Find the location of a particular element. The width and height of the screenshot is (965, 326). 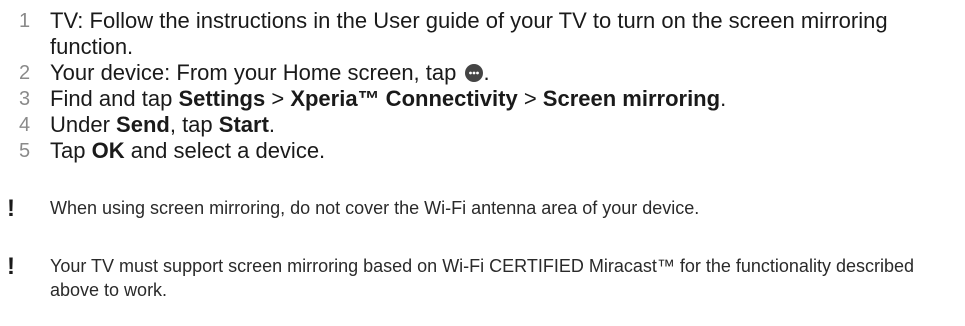

settings-label: Settings is located at coordinates (222, 98).